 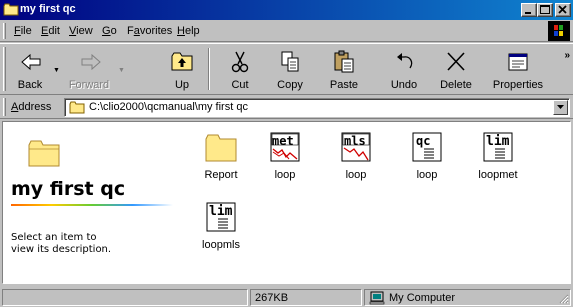 What do you see at coordinates (356, 158) in the screenshot?
I see `file-item-loop-mls: mls loop` at bounding box center [356, 158].